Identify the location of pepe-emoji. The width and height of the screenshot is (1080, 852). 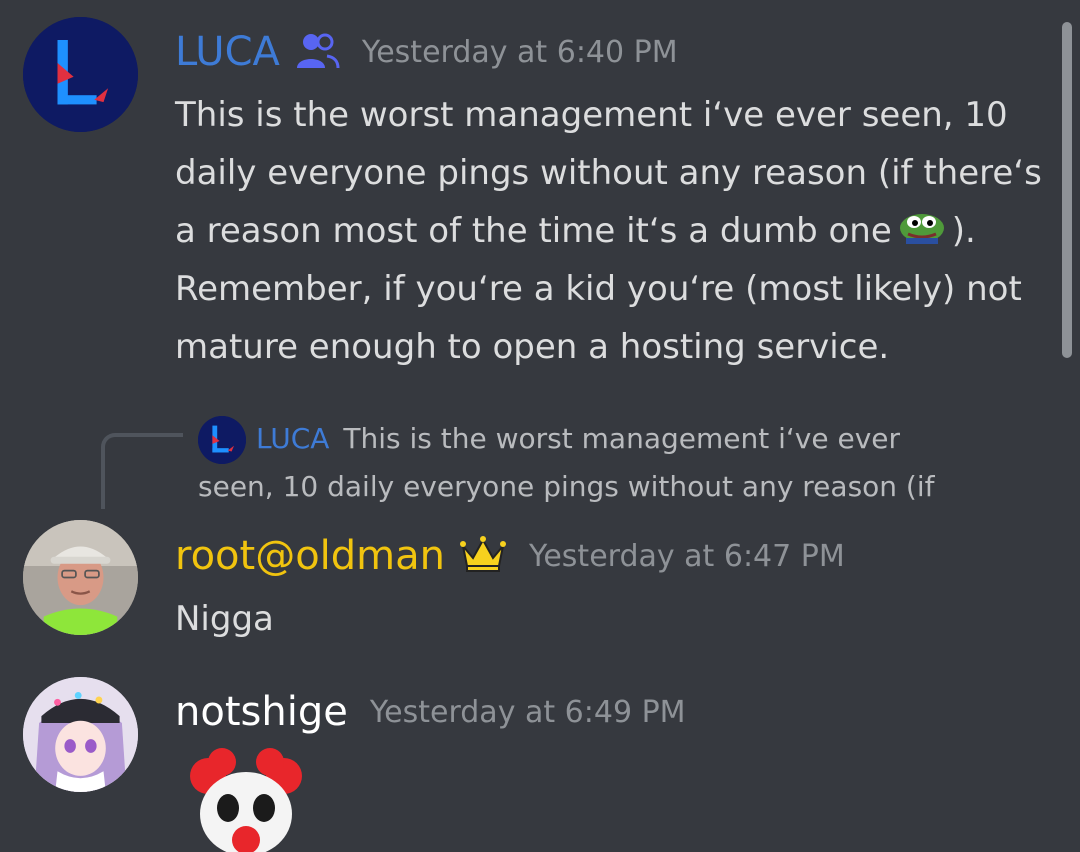
(922, 233).